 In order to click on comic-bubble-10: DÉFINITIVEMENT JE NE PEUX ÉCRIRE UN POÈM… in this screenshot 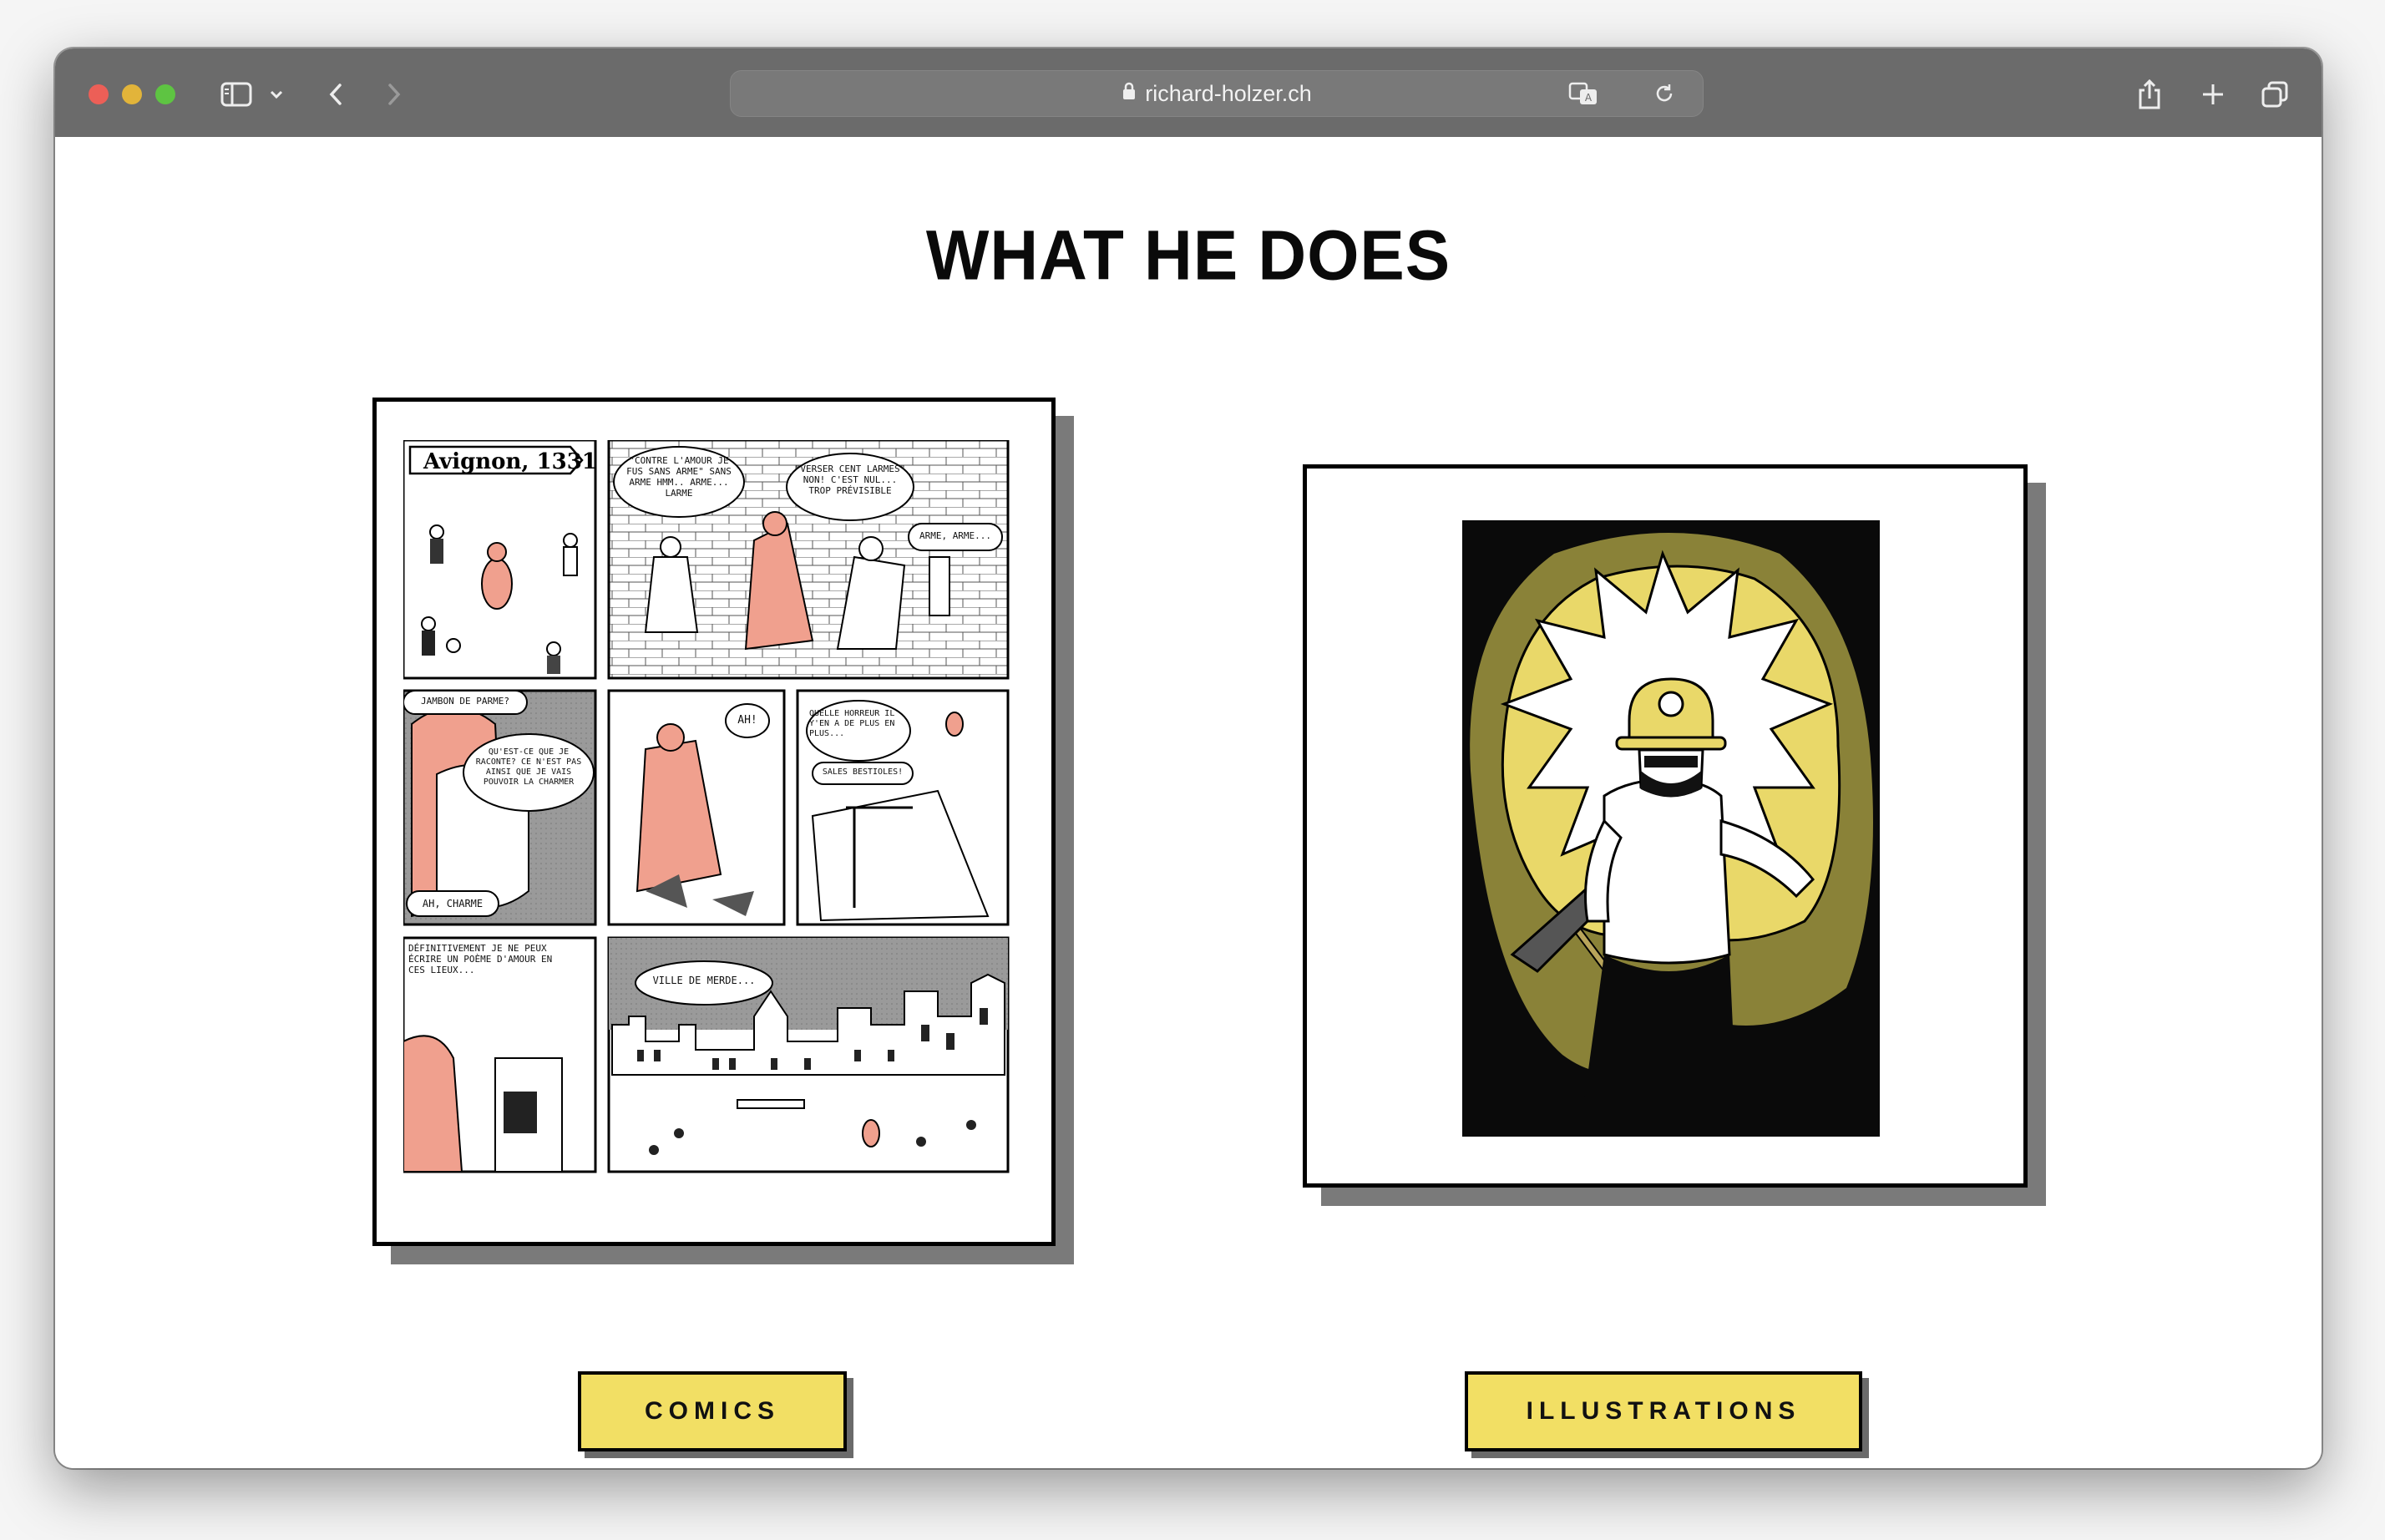, I will do `click(480, 959)`.